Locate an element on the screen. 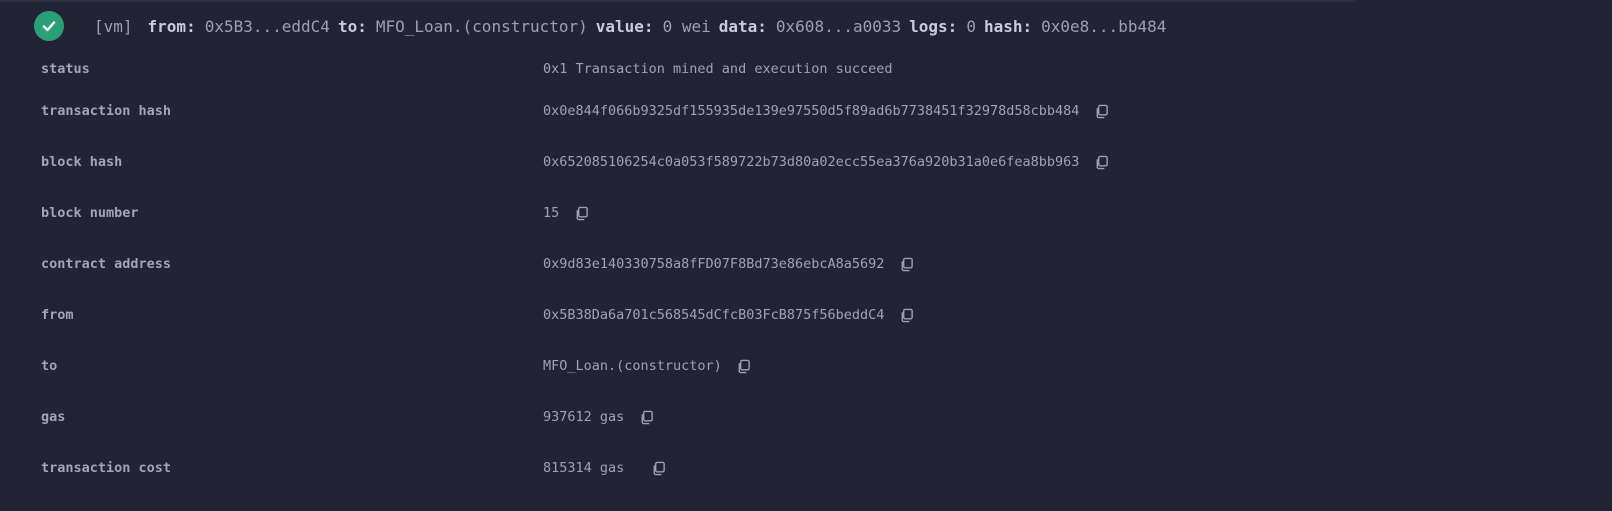 The width and height of the screenshot is (1612, 511). summary-hash-value: 0x0e8...bb484 is located at coordinates (1104, 26).